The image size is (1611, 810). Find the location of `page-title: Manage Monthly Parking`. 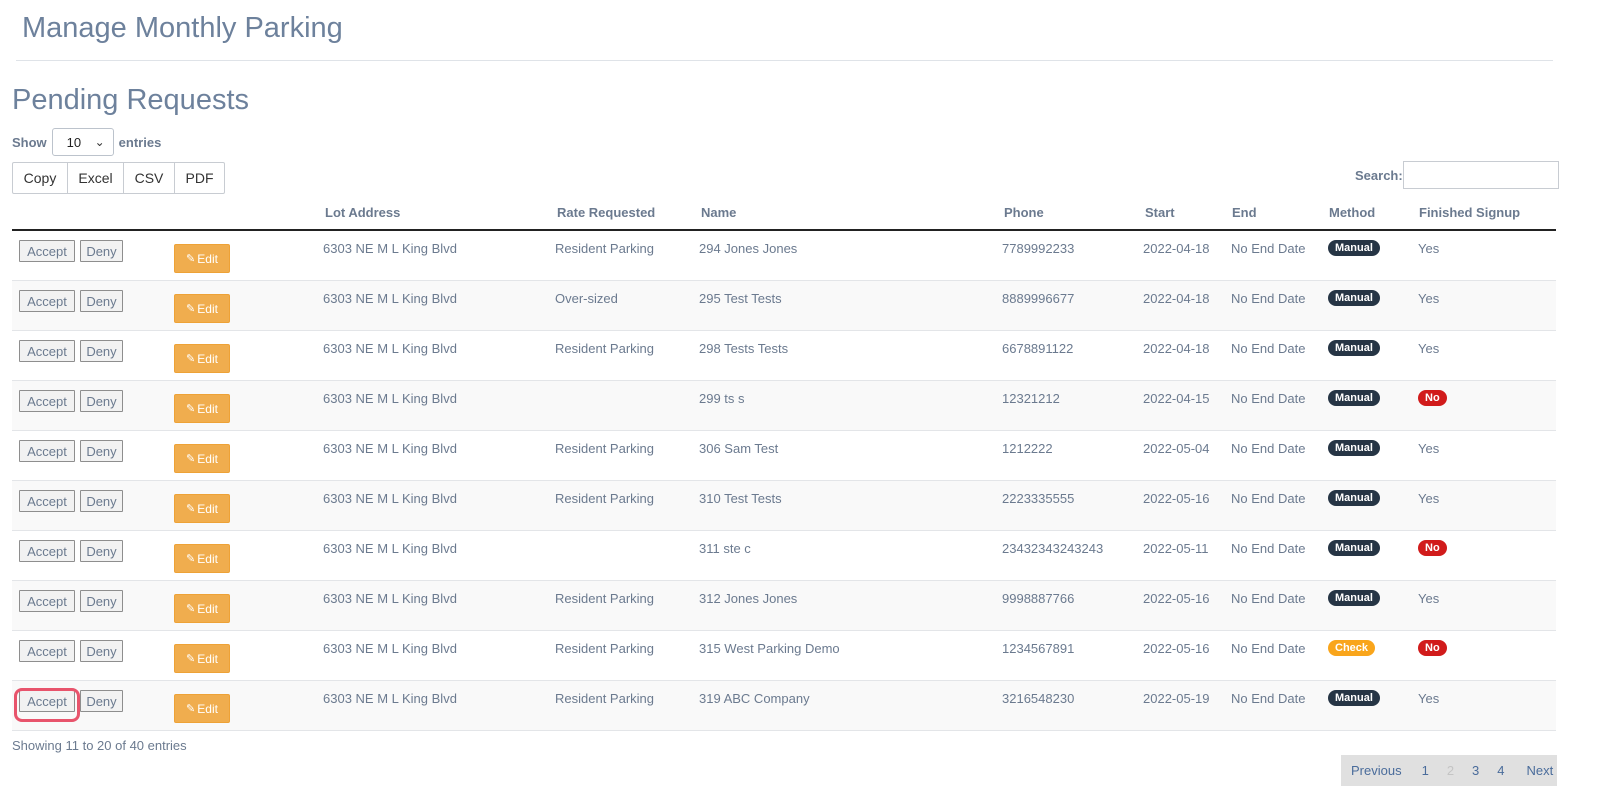

page-title: Manage Monthly Parking is located at coordinates (182, 28).